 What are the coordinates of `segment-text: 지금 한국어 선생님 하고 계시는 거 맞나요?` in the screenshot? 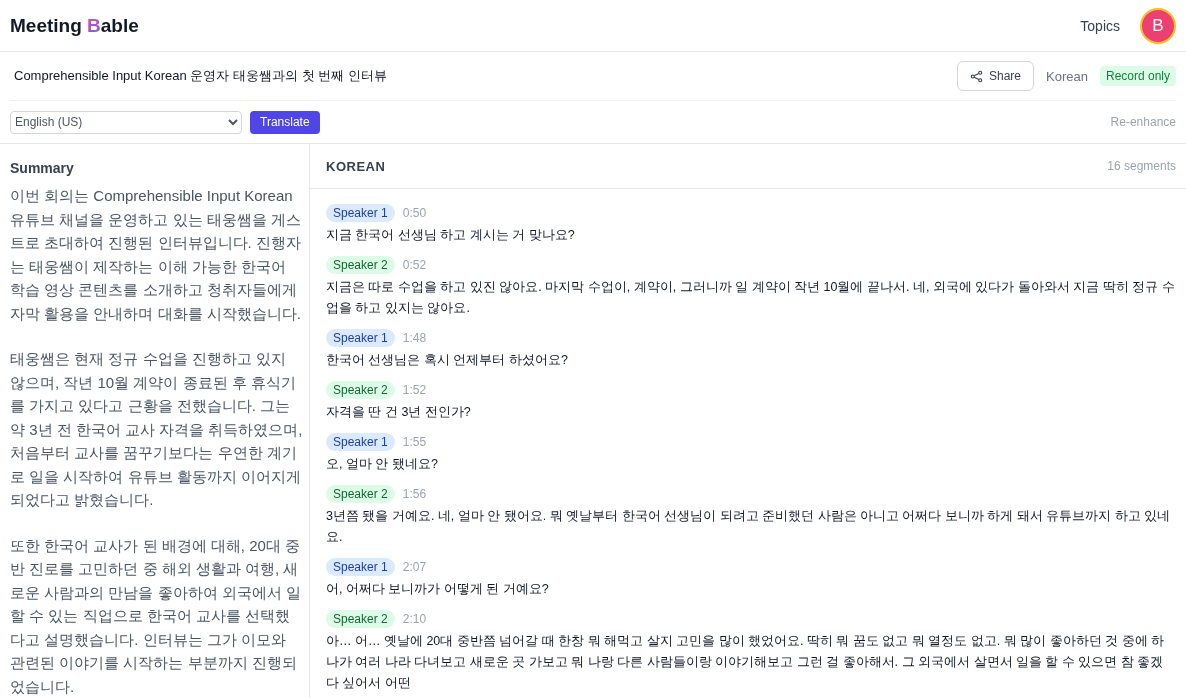 It's located at (451, 235).